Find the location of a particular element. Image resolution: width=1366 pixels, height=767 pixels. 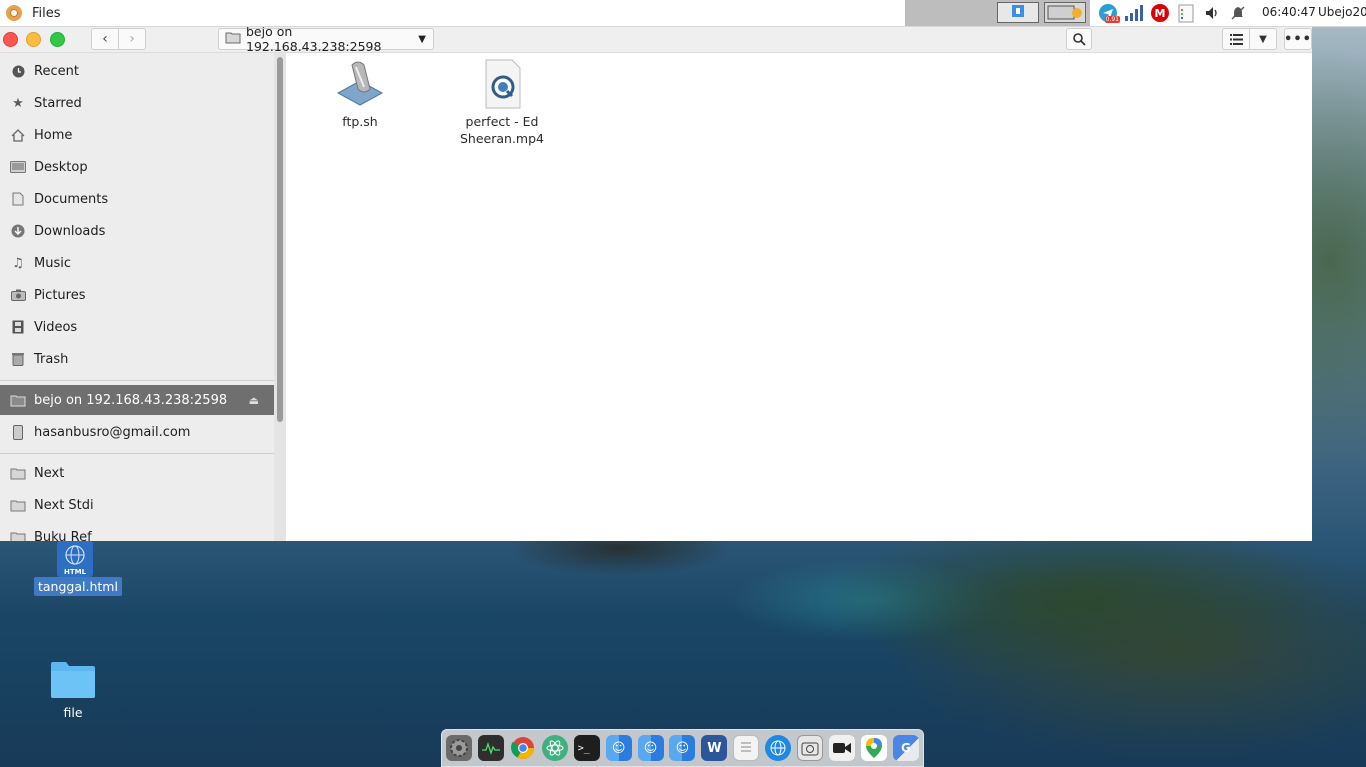

mega-icon: M is located at coordinates (1160, 13).